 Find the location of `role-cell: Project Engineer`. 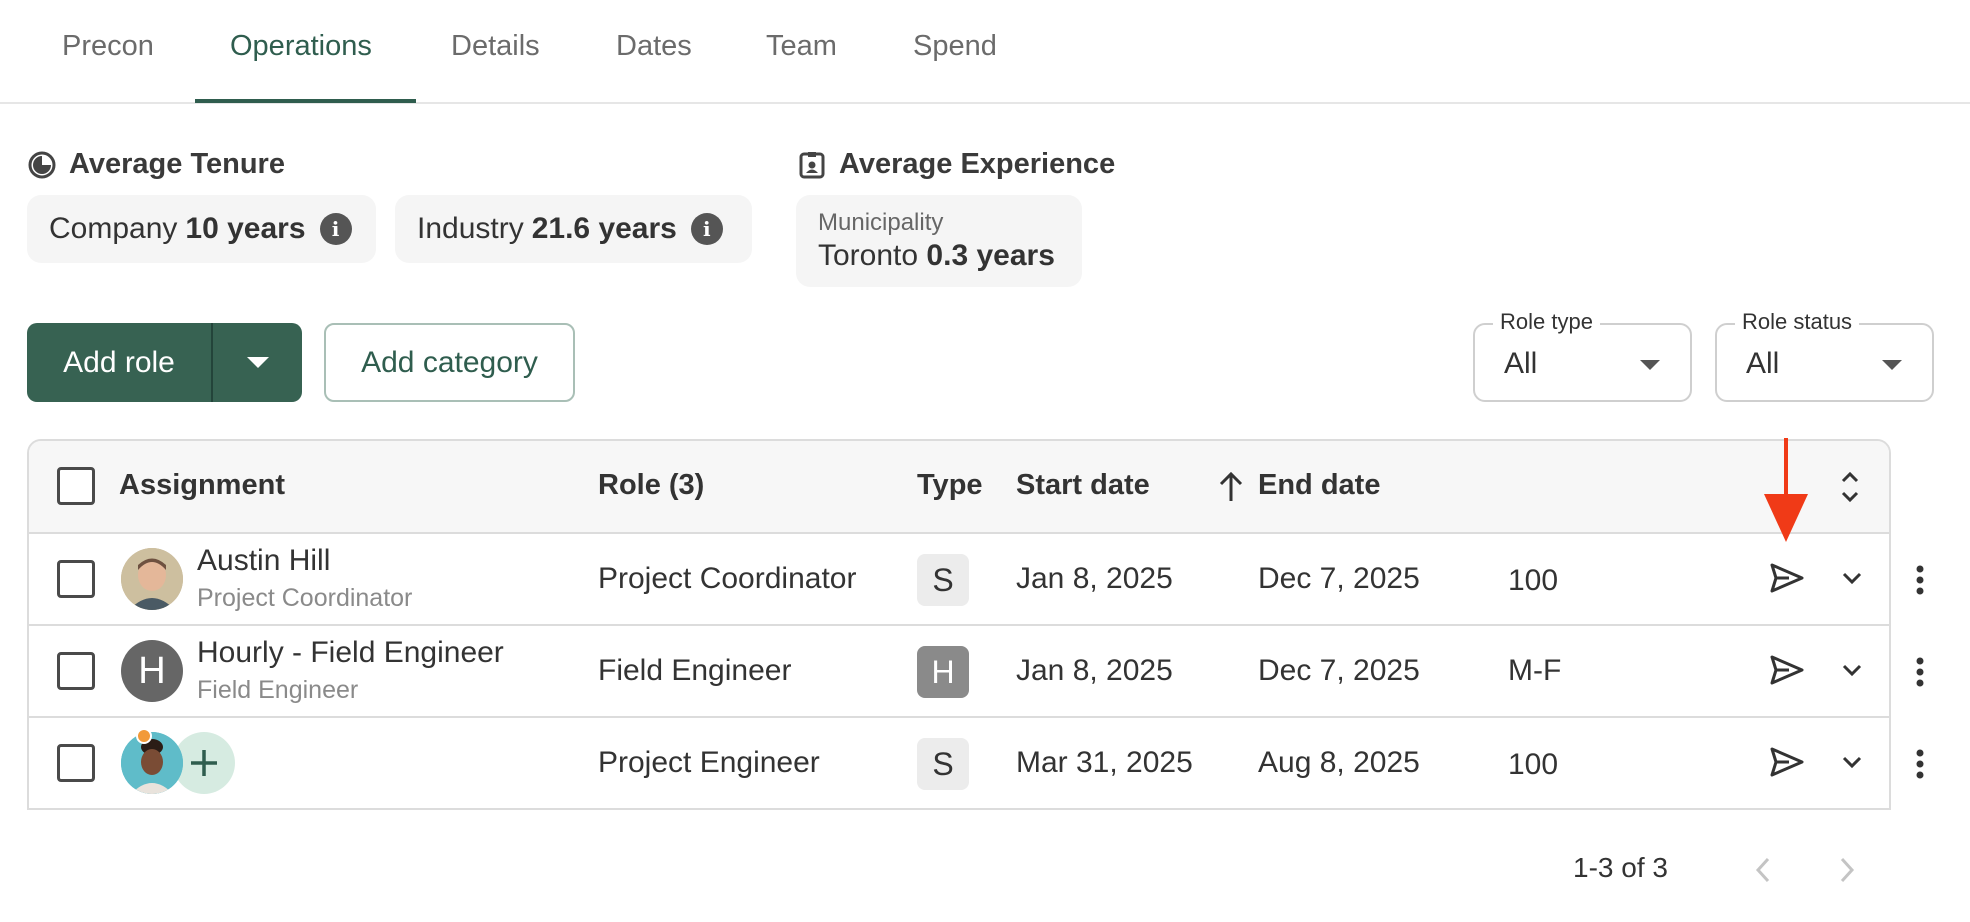

role-cell: Project Engineer is located at coordinates (709, 762).